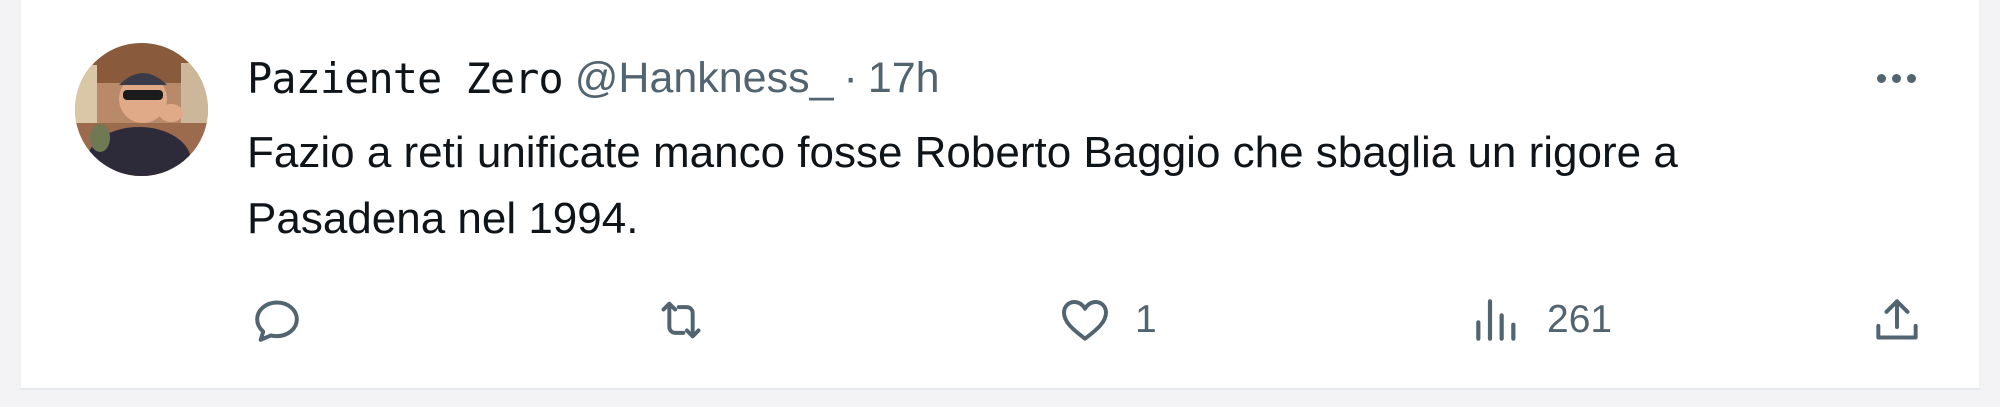  What do you see at coordinates (405, 78) in the screenshot?
I see `display-name: Paziente Zero` at bounding box center [405, 78].